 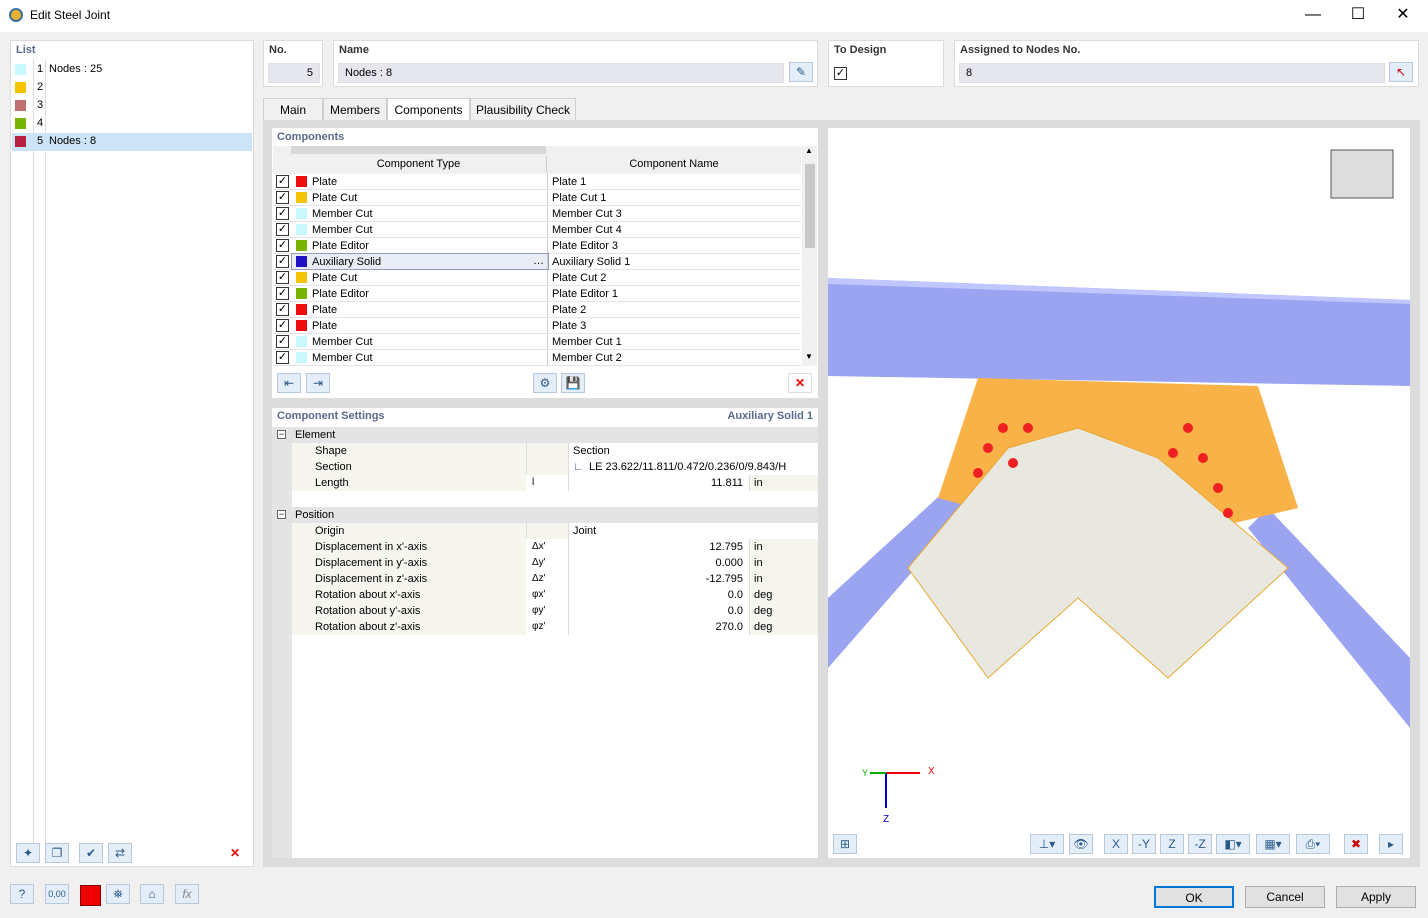 I want to click on list-item: 3, so click(x=132, y=106).